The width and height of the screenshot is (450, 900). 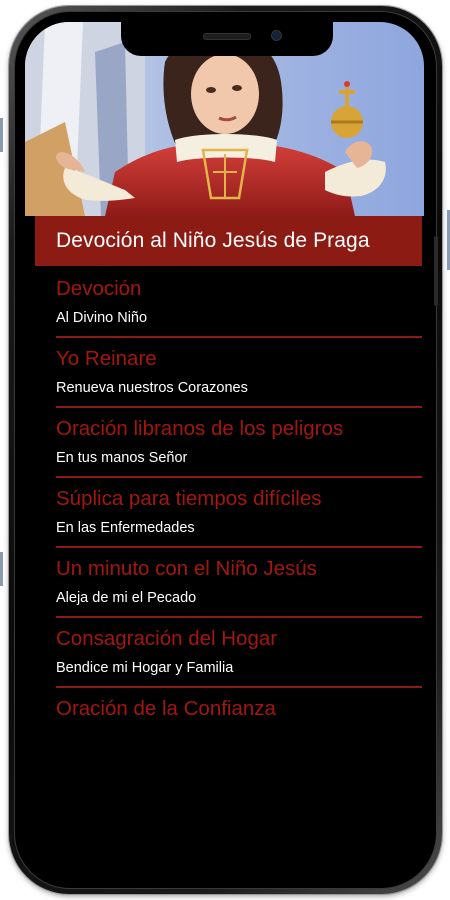 What do you see at coordinates (228, 303) in the screenshot?
I see `menu-item-devocion: Devoción Al Divino Niño` at bounding box center [228, 303].